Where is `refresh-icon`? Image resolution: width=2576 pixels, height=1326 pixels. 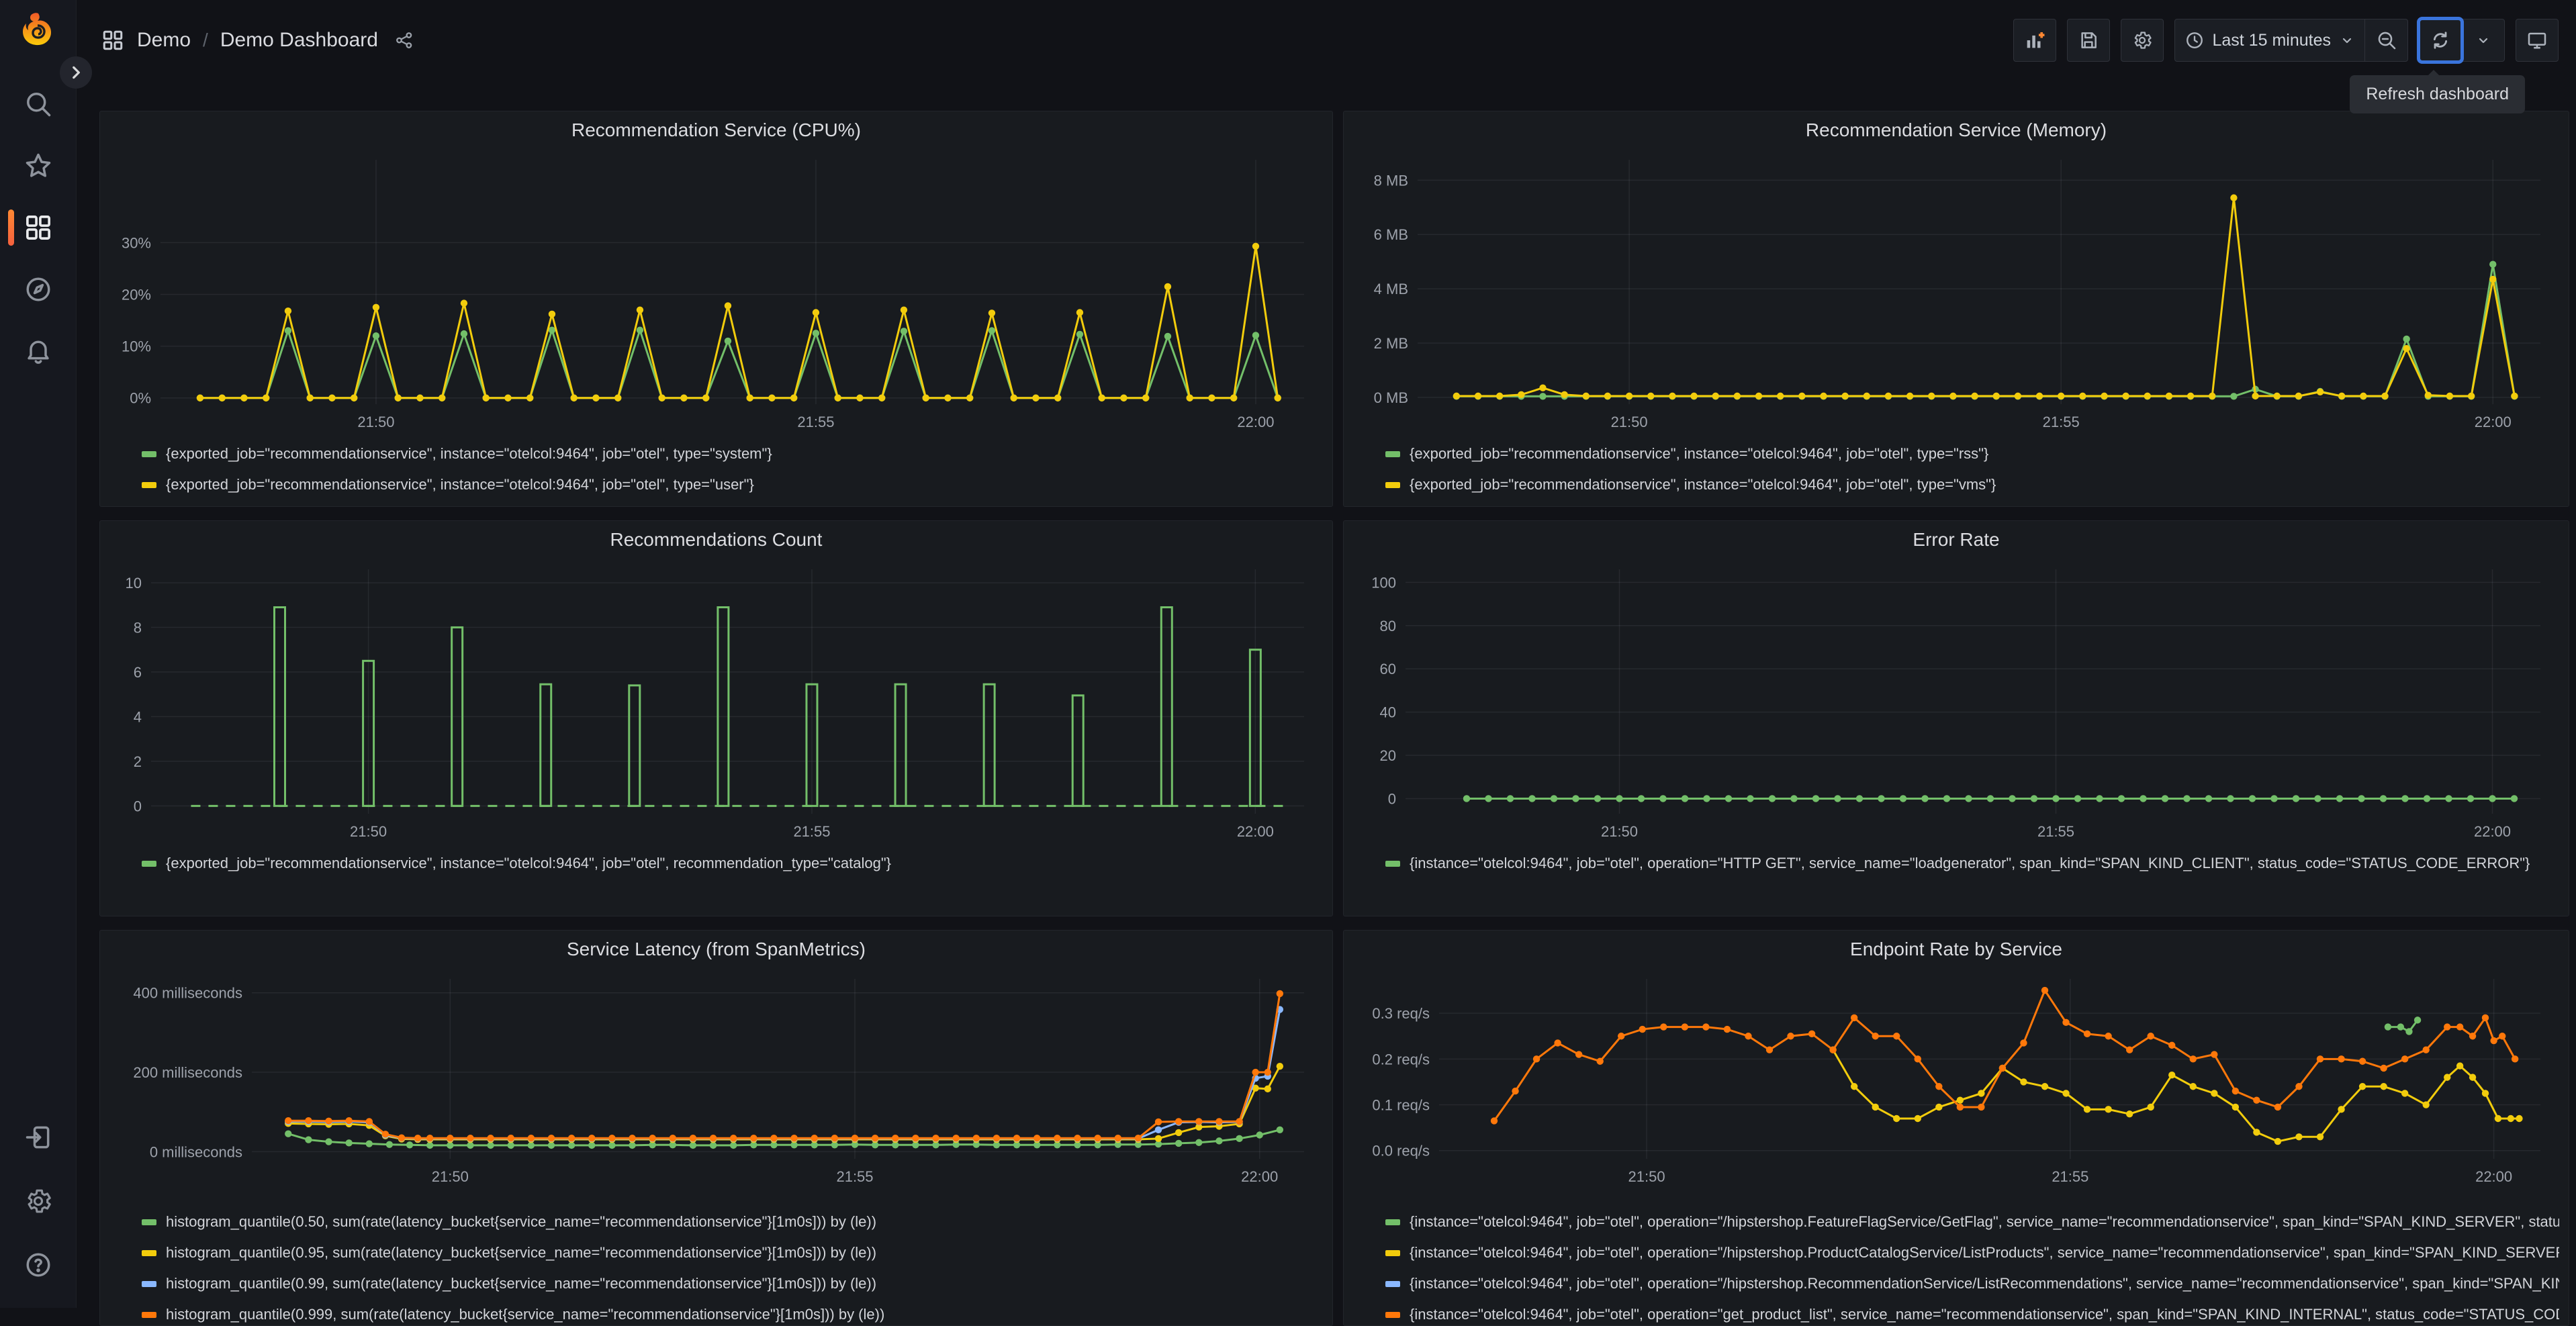 refresh-icon is located at coordinates (2440, 40).